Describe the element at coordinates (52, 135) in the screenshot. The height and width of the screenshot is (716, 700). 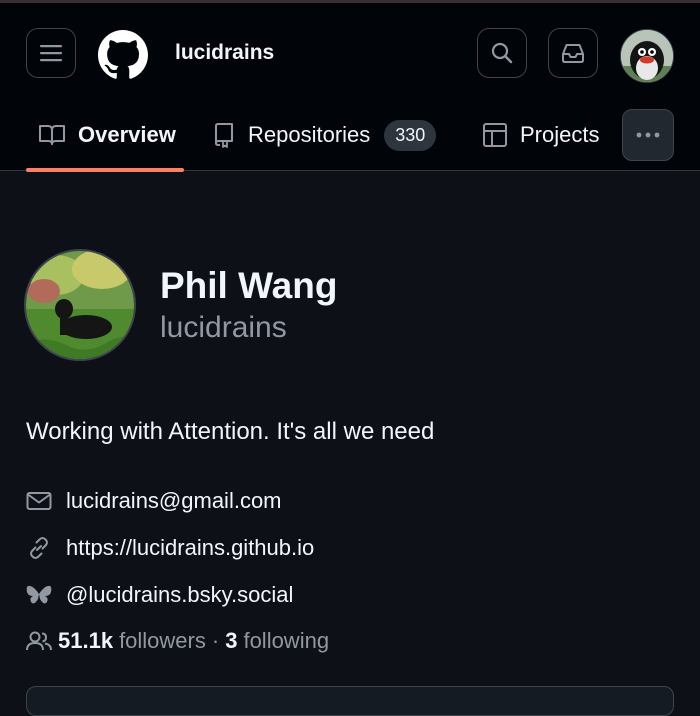
I see `book-icon` at that location.